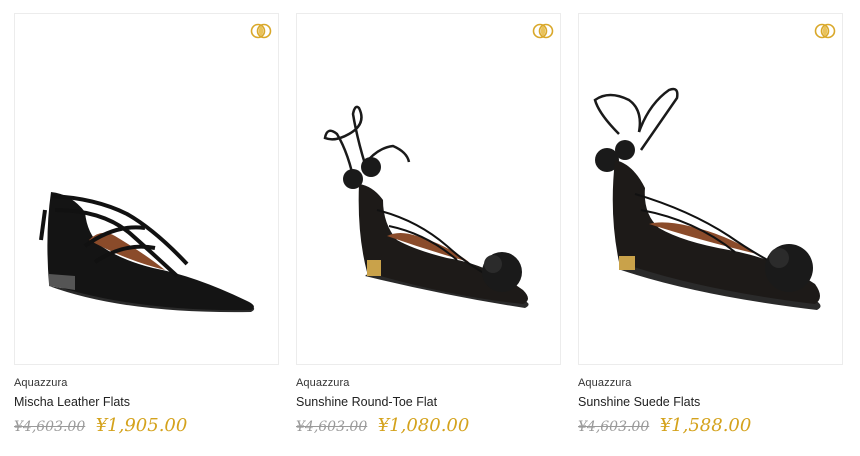 The width and height of the screenshot is (860, 456). Describe the element at coordinates (710, 402) in the screenshot. I see `product-name-link: Sunshine Suede Flats` at that location.